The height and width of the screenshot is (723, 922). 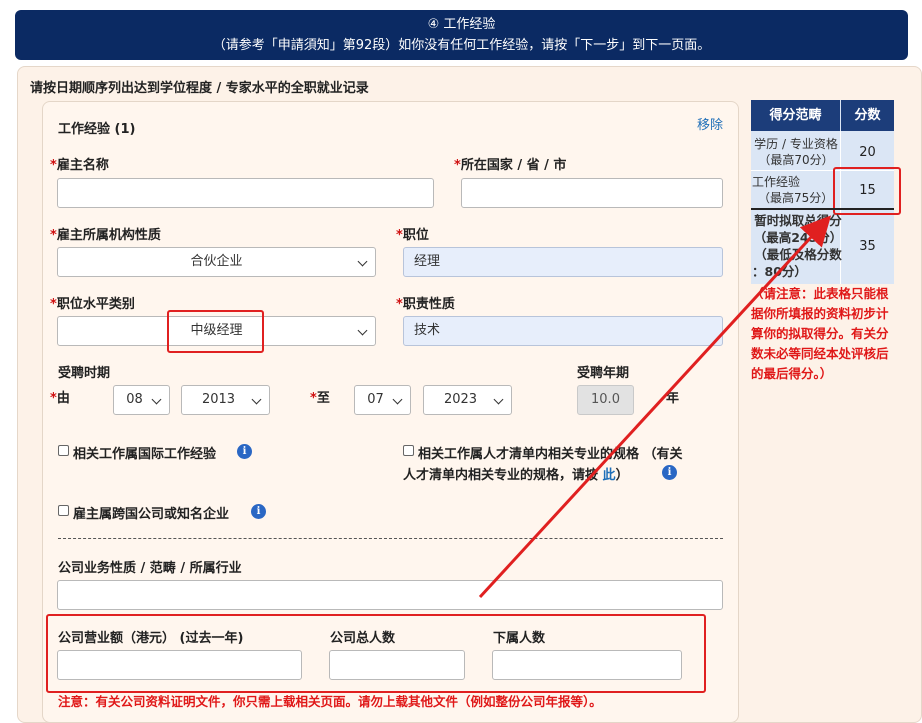 What do you see at coordinates (390, 538) in the screenshot?
I see `dashed-divider` at bounding box center [390, 538].